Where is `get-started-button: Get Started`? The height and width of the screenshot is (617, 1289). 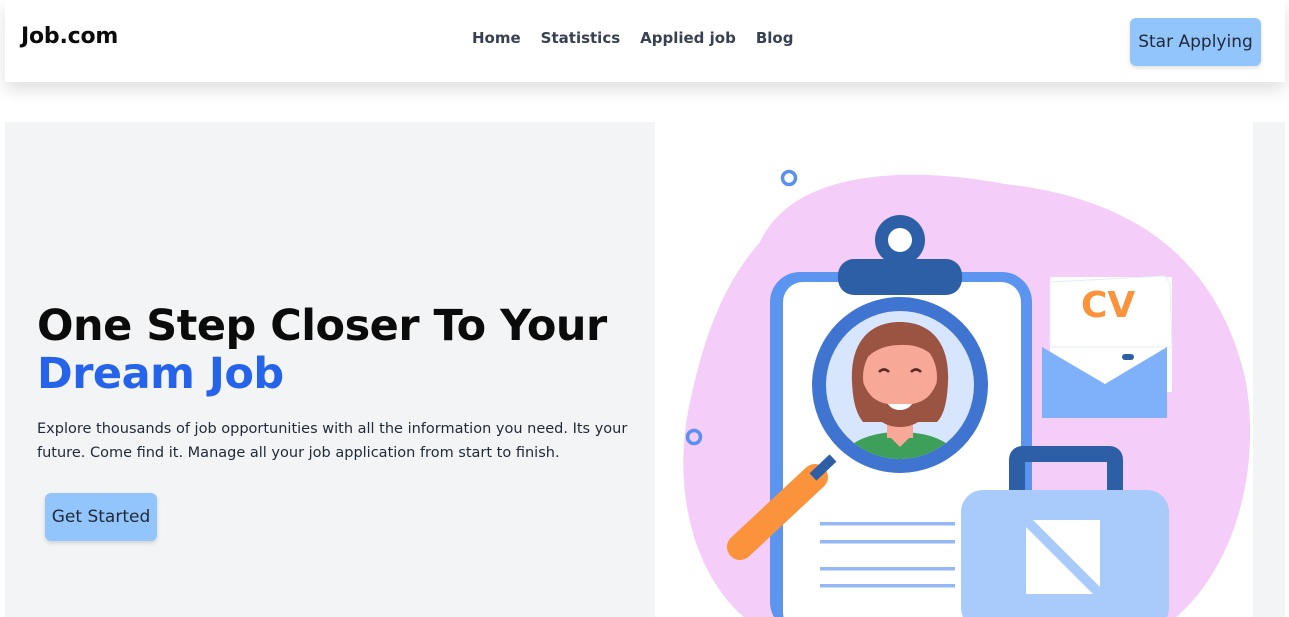 get-started-button: Get Started is located at coordinates (101, 517).